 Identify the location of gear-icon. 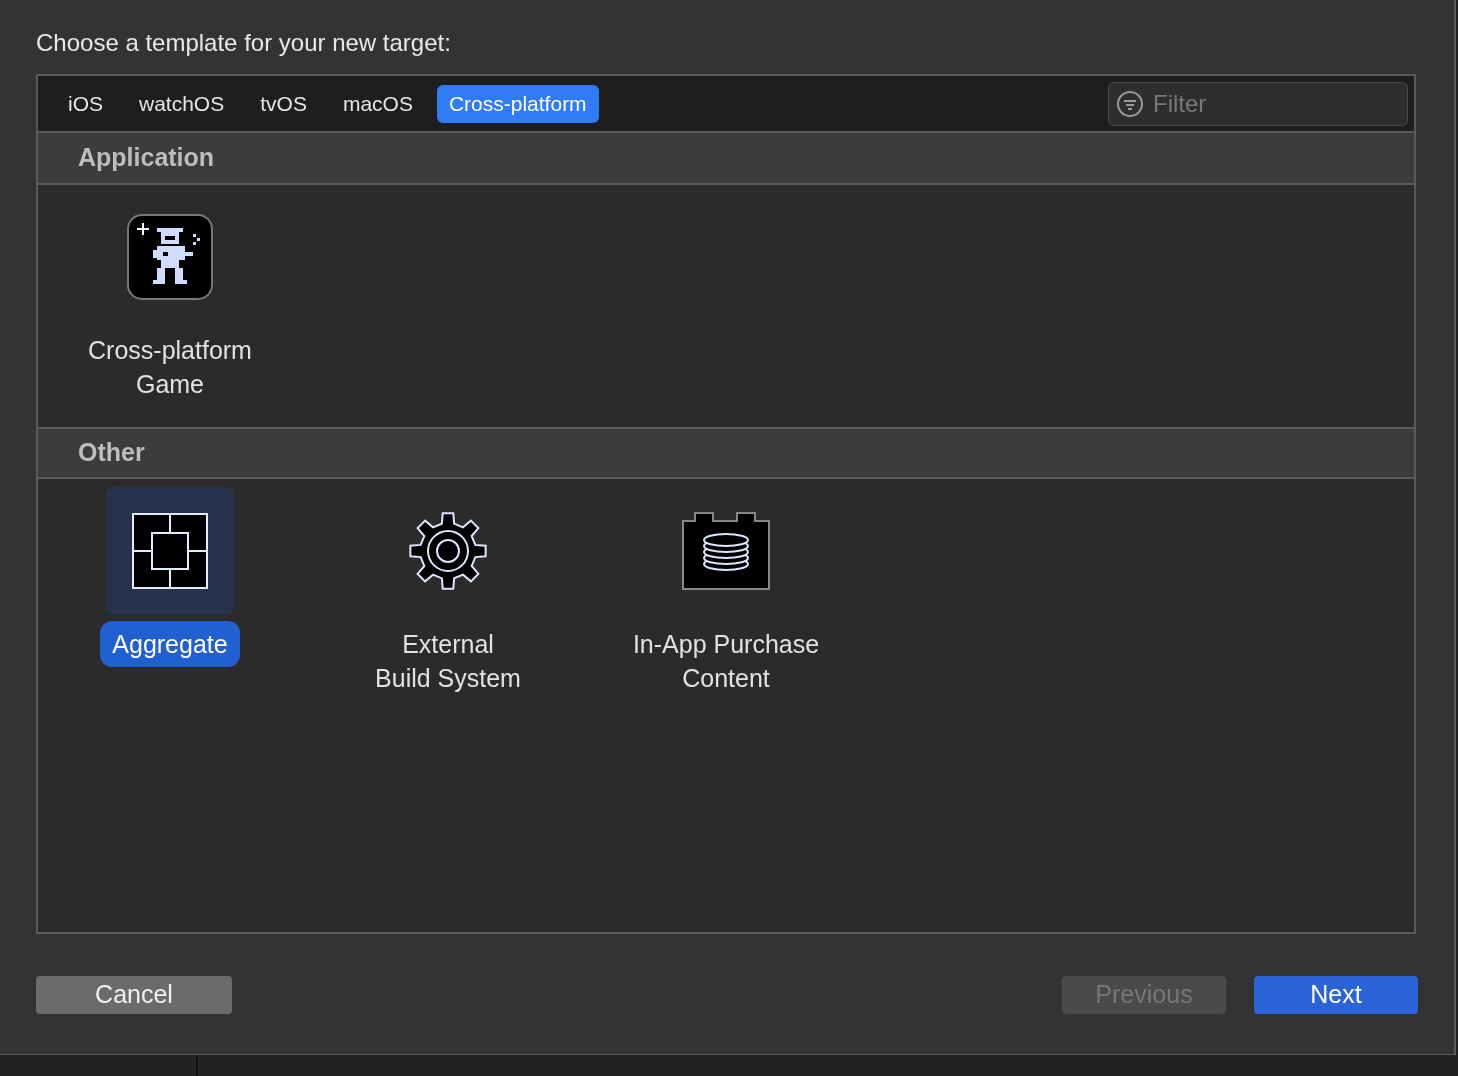
(448, 551).